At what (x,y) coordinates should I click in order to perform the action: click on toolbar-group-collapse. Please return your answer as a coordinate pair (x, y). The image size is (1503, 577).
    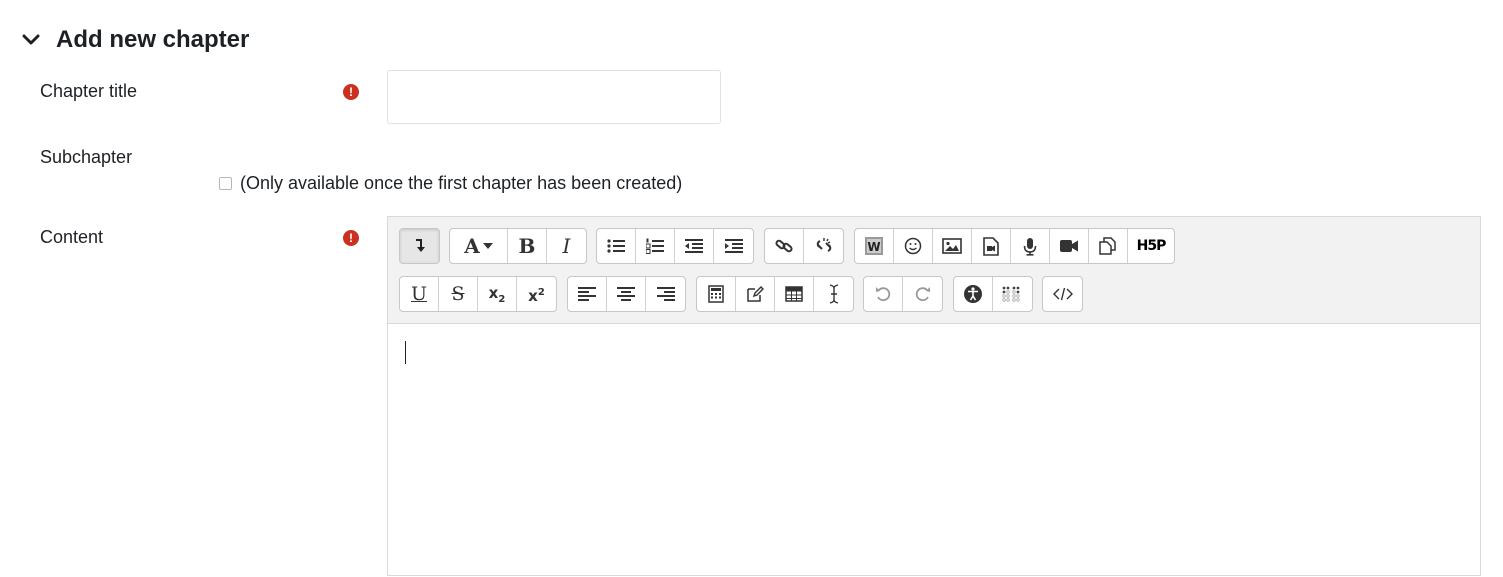
    Looking at the image, I should click on (419, 246).